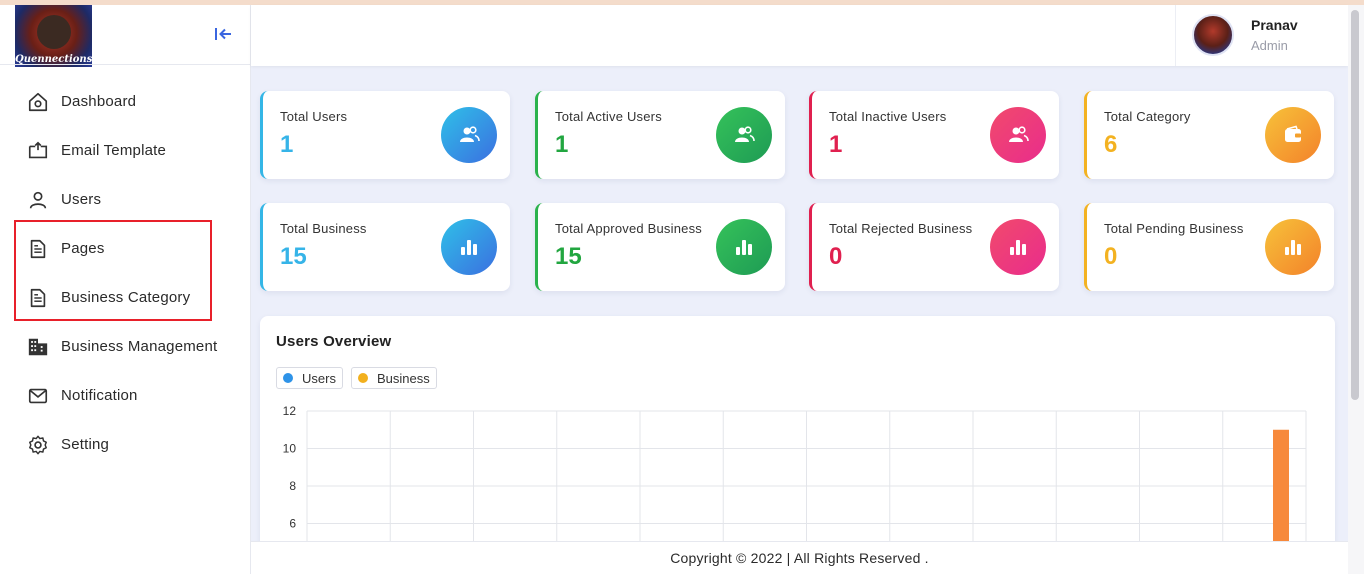 Image resolution: width=1364 pixels, height=574 pixels. Describe the element at coordinates (1355, 205) in the screenshot. I see `scrollbar-thumb` at that location.